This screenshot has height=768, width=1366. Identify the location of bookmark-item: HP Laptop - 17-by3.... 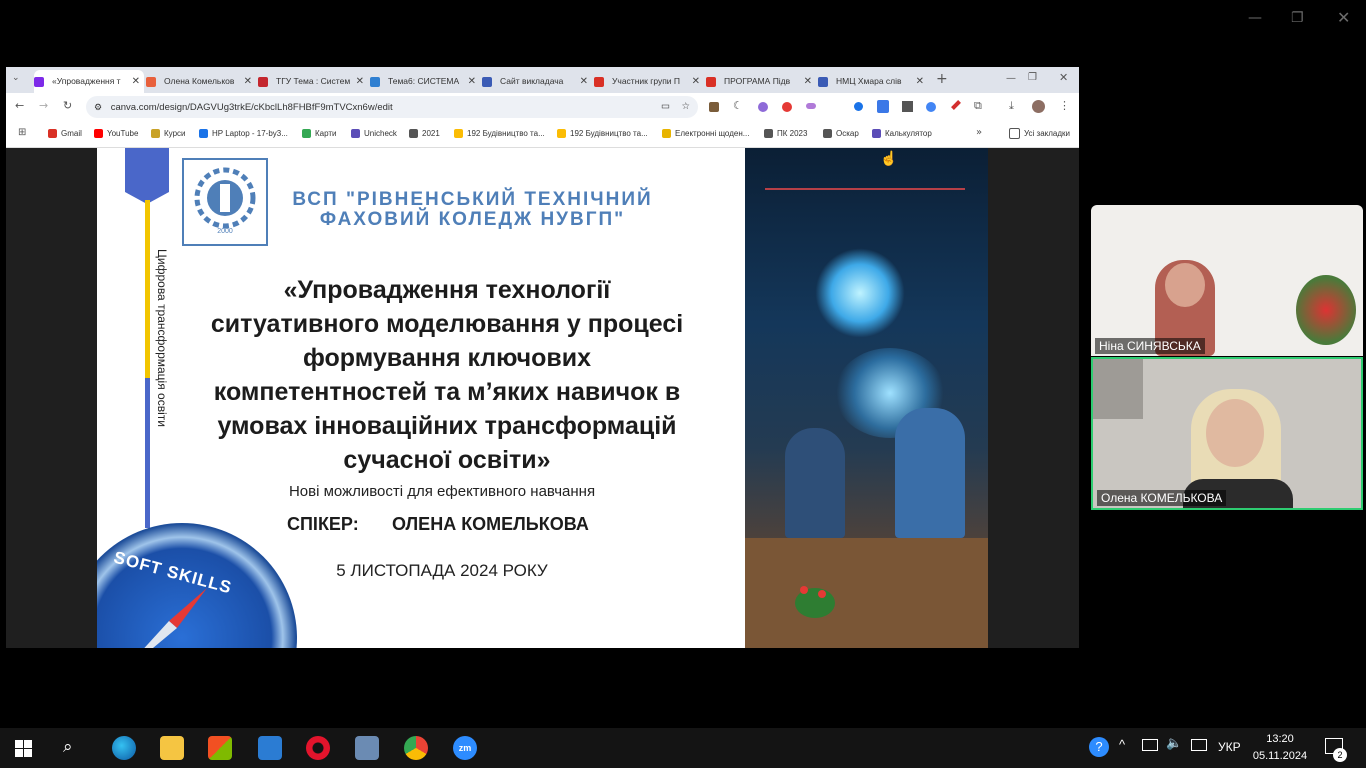
(243, 134).